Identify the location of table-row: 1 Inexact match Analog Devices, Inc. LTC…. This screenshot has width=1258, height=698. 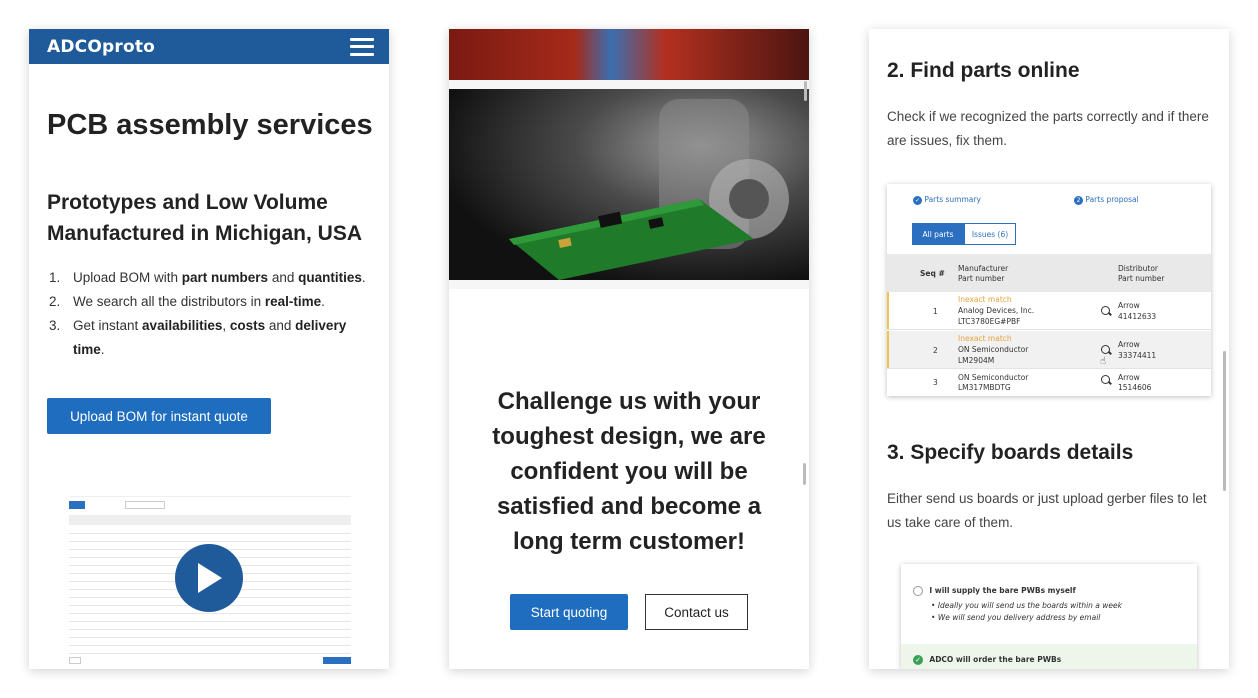
(1049, 311).